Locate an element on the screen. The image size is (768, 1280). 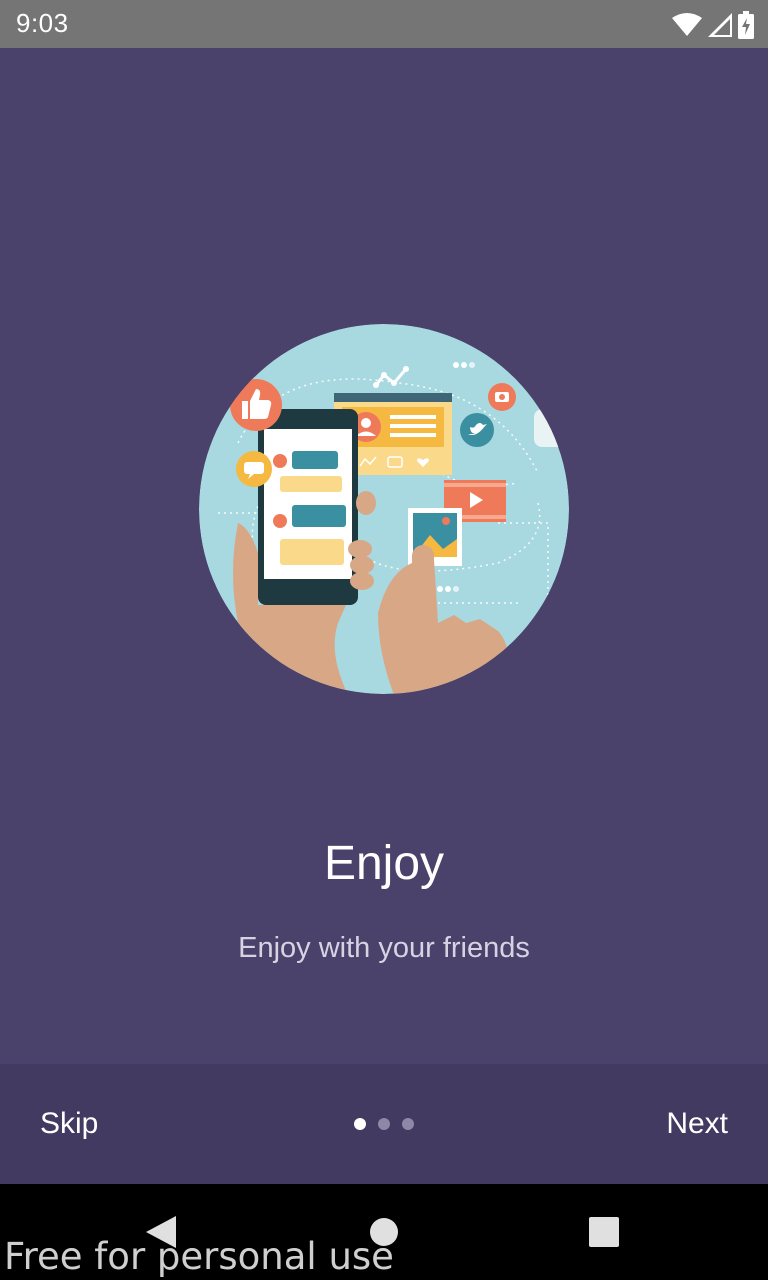
onboarding-bottom-bar: Skip Next is located at coordinates (384, 1124).